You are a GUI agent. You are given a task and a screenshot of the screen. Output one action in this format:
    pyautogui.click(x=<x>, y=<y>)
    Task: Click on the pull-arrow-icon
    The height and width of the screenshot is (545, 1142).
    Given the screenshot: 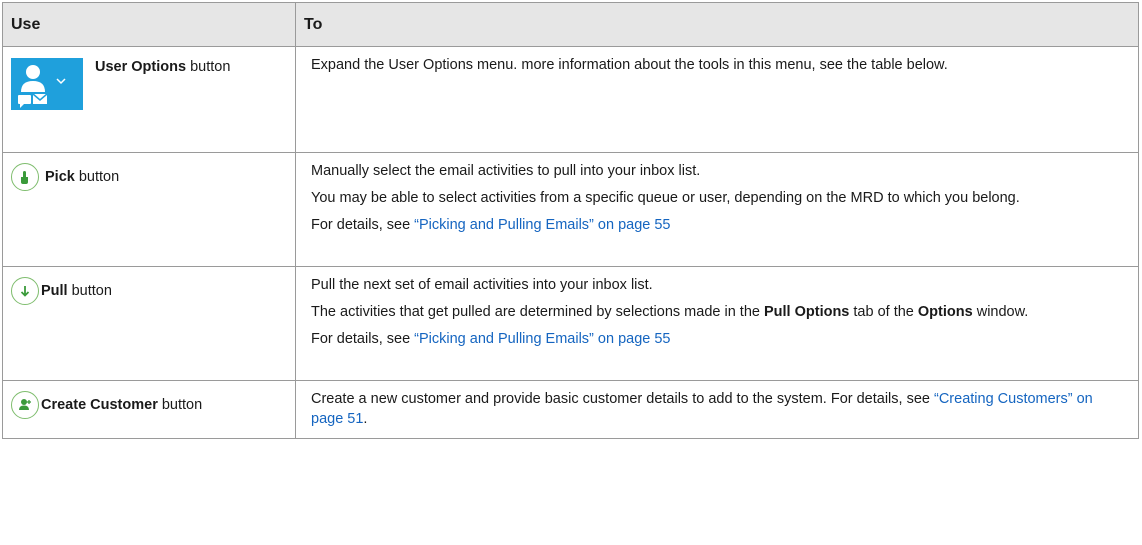 What is the action you would take?
    pyautogui.click(x=25, y=291)
    